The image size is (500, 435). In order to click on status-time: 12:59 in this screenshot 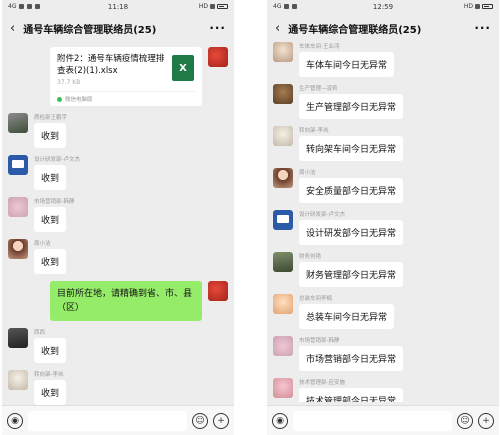, I will do `click(383, 6)`.